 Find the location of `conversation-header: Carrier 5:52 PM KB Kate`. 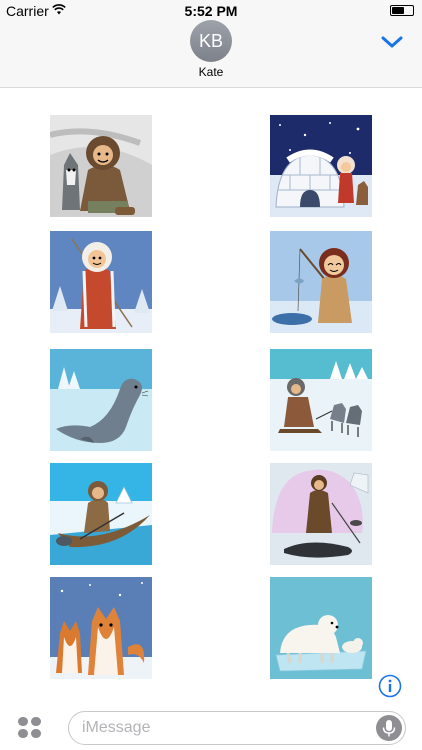

conversation-header: Carrier 5:52 PM KB Kate is located at coordinates (211, 44).